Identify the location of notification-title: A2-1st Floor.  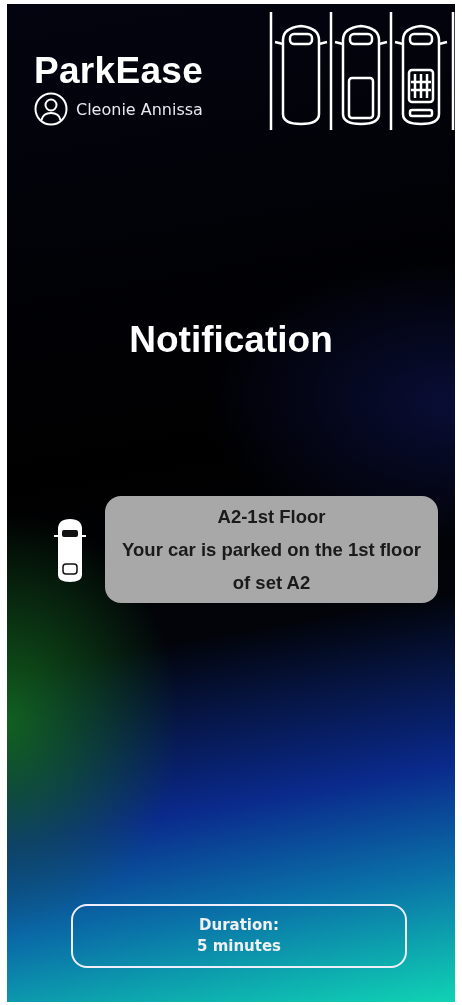
(271, 517).